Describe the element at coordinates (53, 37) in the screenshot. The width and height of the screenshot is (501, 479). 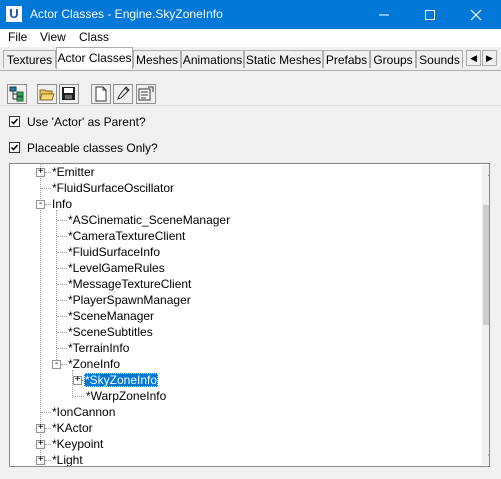
I see `menu-view: View` at that location.